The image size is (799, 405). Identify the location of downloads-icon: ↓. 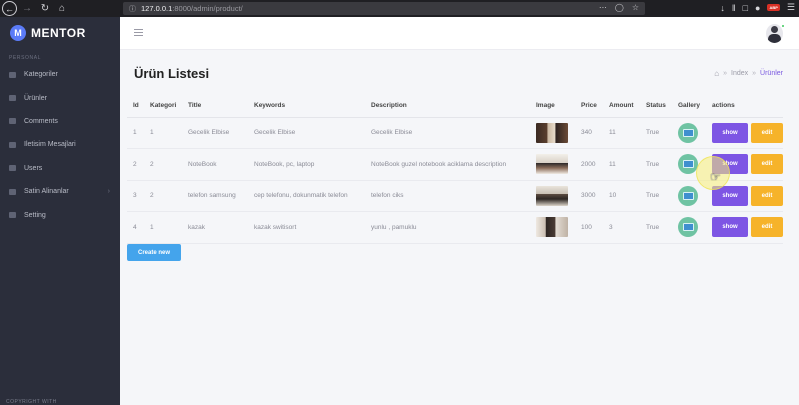
(722, 8).